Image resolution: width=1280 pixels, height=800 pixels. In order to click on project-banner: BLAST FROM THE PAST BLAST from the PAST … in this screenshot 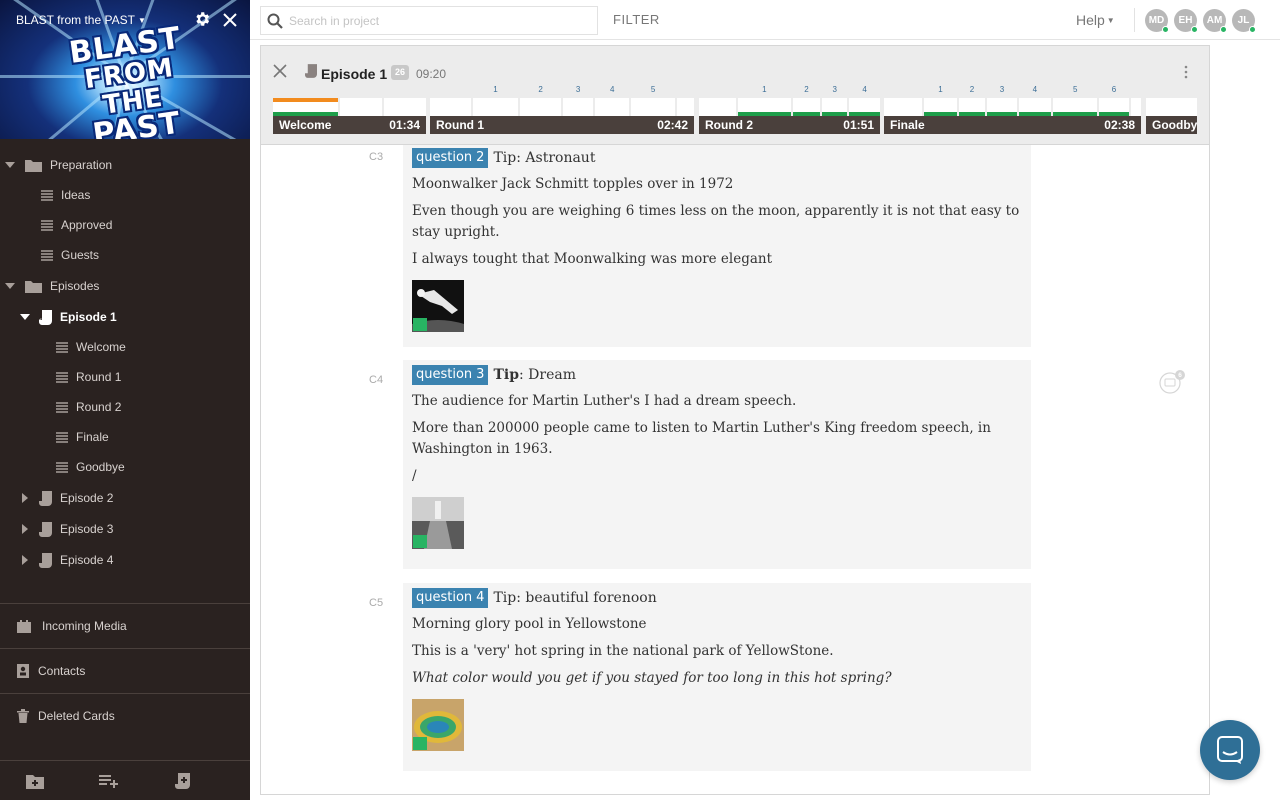, I will do `click(125, 69)`.